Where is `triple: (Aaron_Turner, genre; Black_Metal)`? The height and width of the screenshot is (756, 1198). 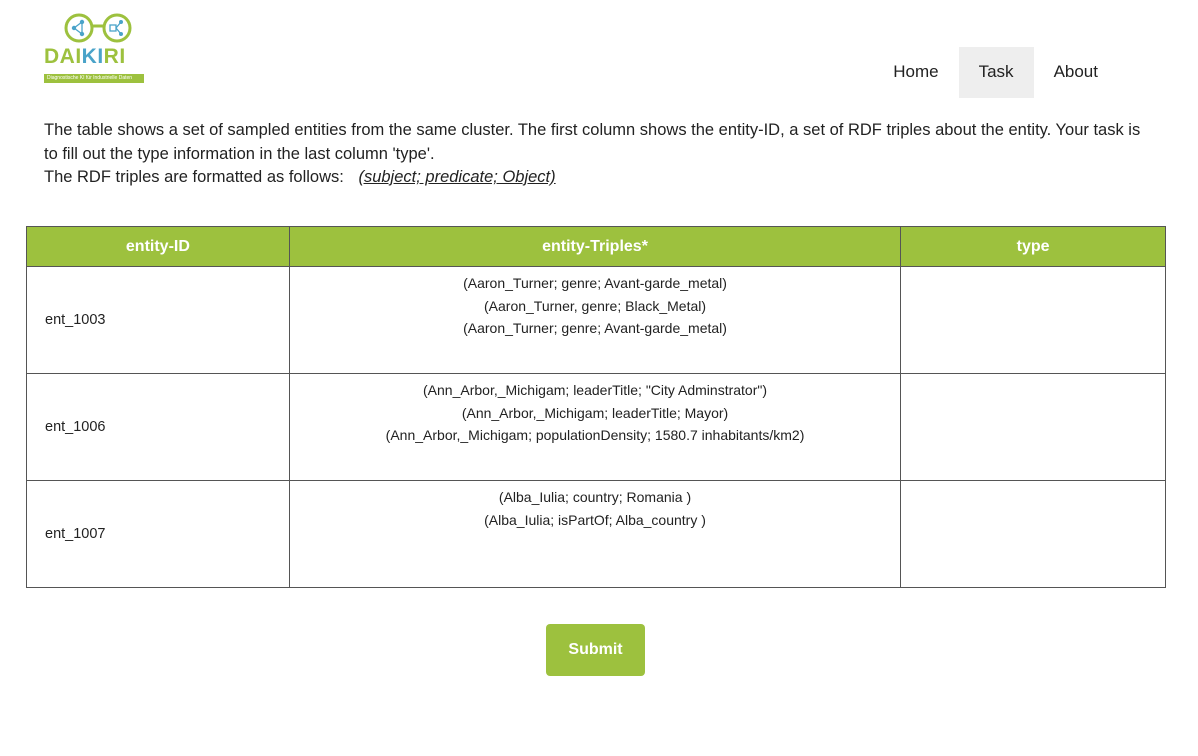
triple: (Aaron_Turner, genre; Black_Metal) is located at coordinates (595, 305).